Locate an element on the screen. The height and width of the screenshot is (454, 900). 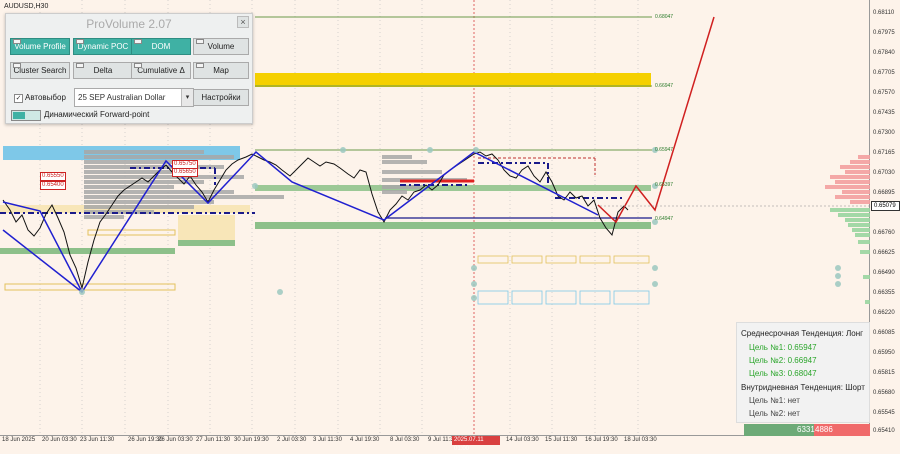
time-tick: 27 Jun 11:30 is located at coordinates (213, 440).